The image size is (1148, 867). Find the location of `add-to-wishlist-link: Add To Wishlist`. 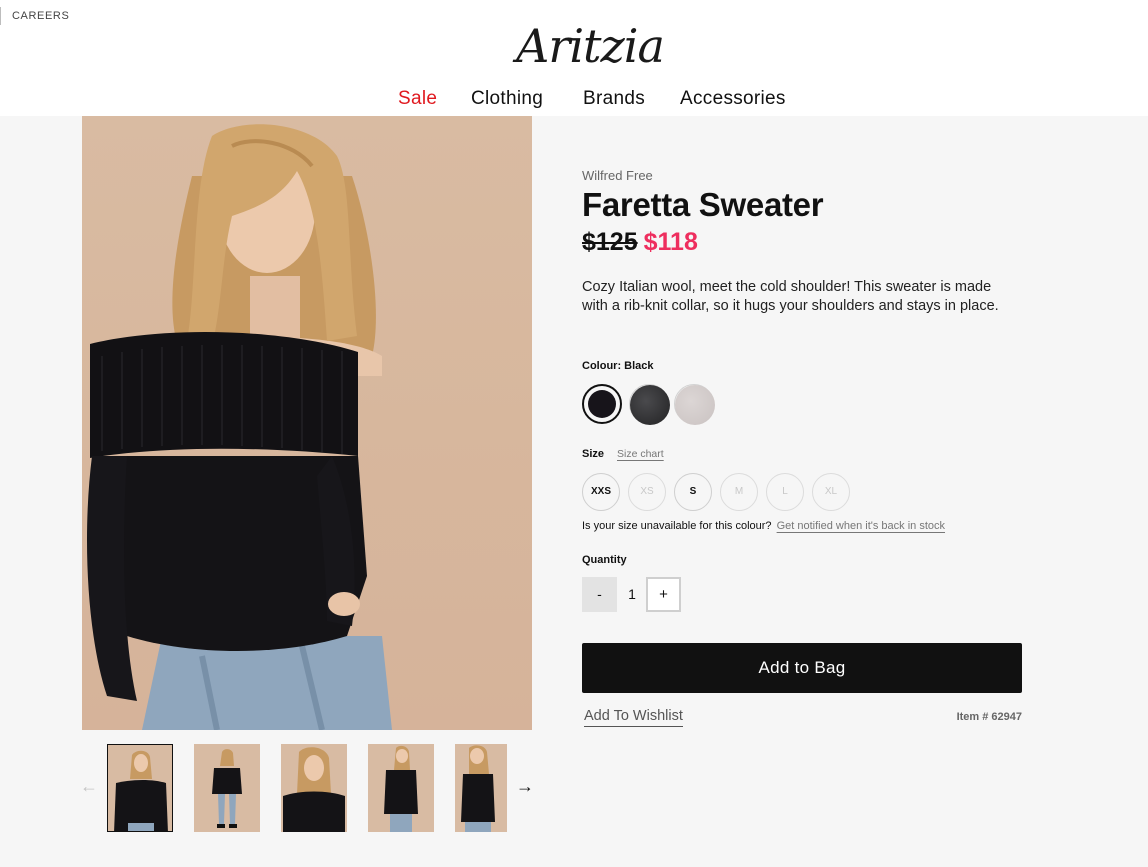

add-to-wishlist-link: Add To Wishlist is located at coordinates (633, 717).